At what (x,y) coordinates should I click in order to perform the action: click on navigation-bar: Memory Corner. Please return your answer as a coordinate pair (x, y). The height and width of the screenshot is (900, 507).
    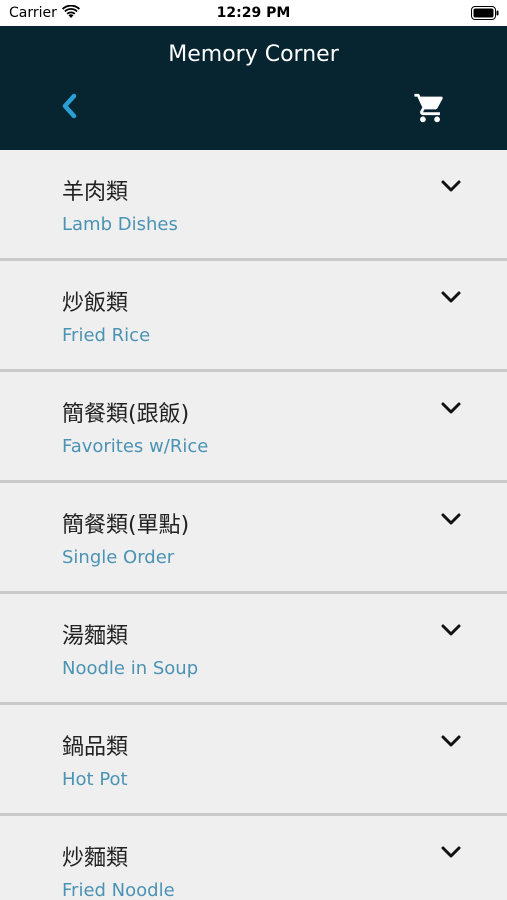
    Looking at the image, I should click on (253, 88).